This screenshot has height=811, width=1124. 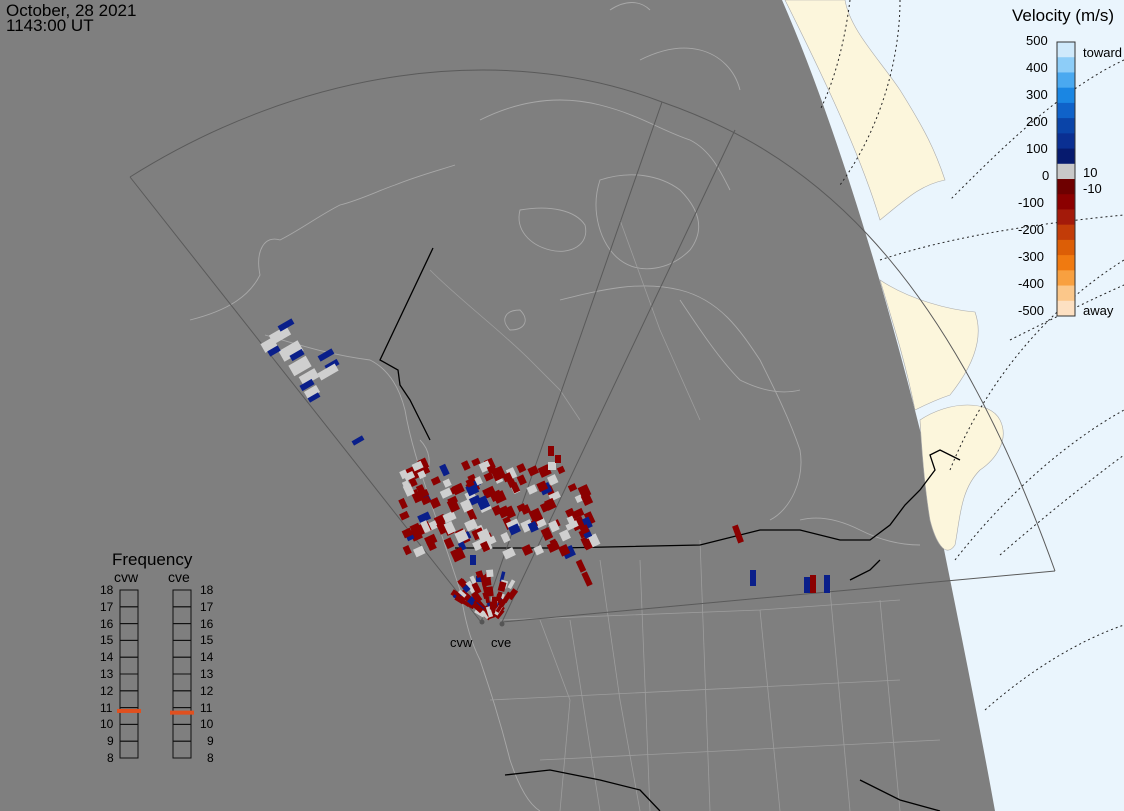 What do you see at coordinates (152, 559) in the screenshot?
I see `frequency-panel-title: Frequency` at bounding box center [152, 559].